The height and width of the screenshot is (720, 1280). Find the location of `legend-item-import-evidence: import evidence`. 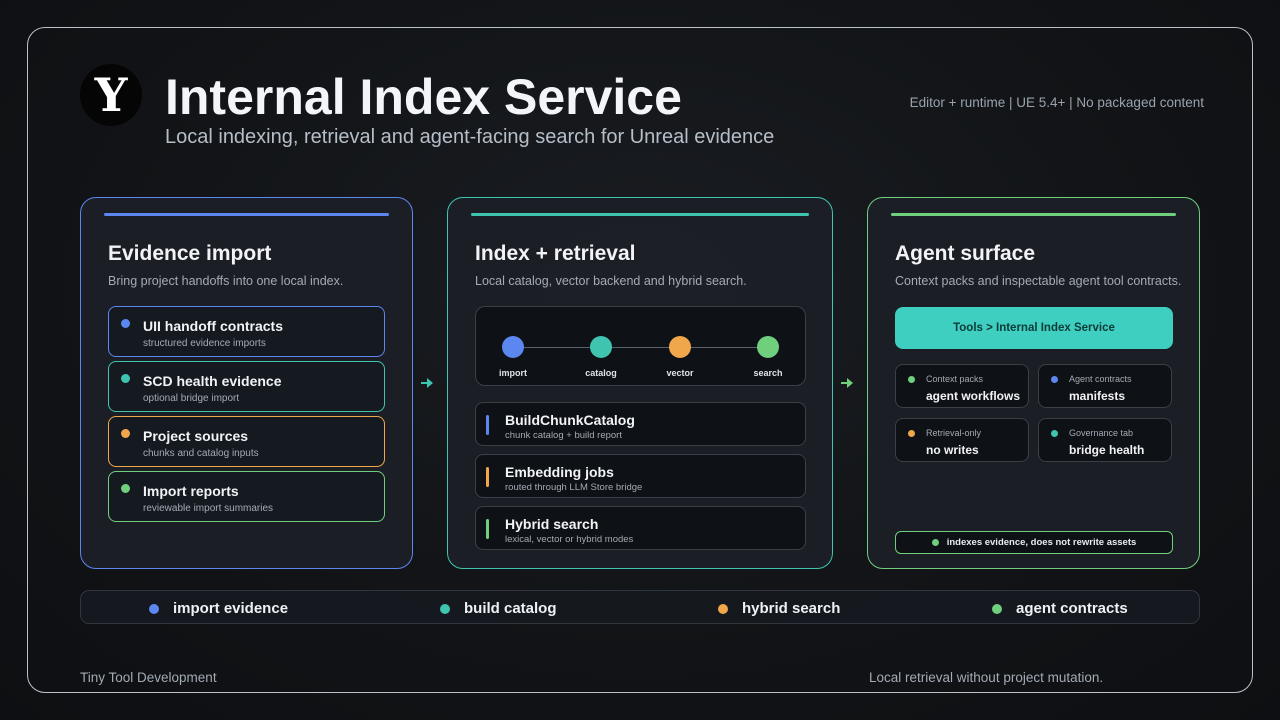

legend-item-import-evidence: import evidence is located at coordinates (218, 608).